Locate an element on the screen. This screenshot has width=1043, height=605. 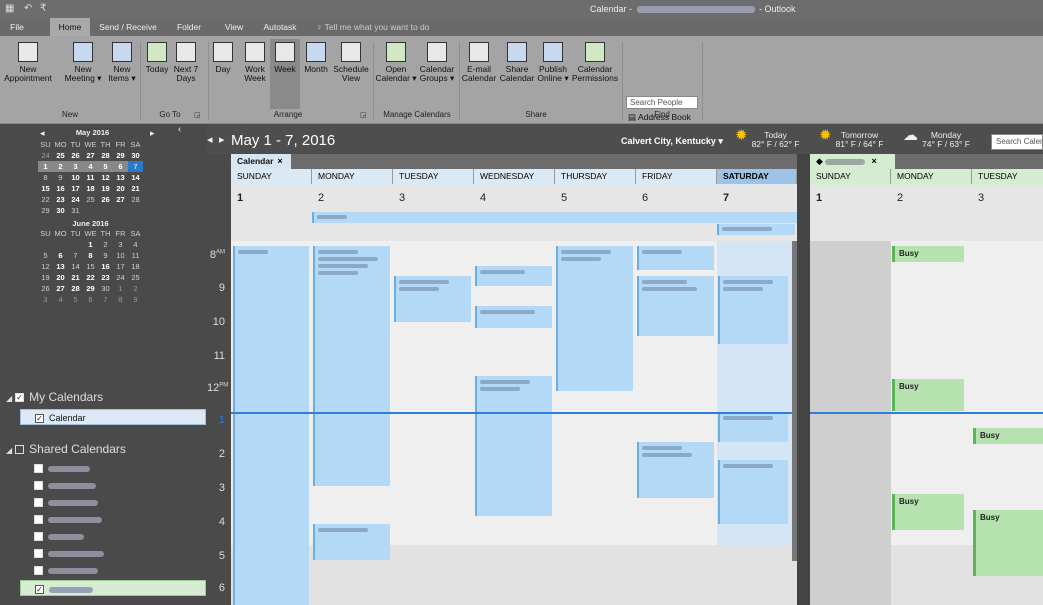
day-cell: 10 is located at coordinates (75, 177).